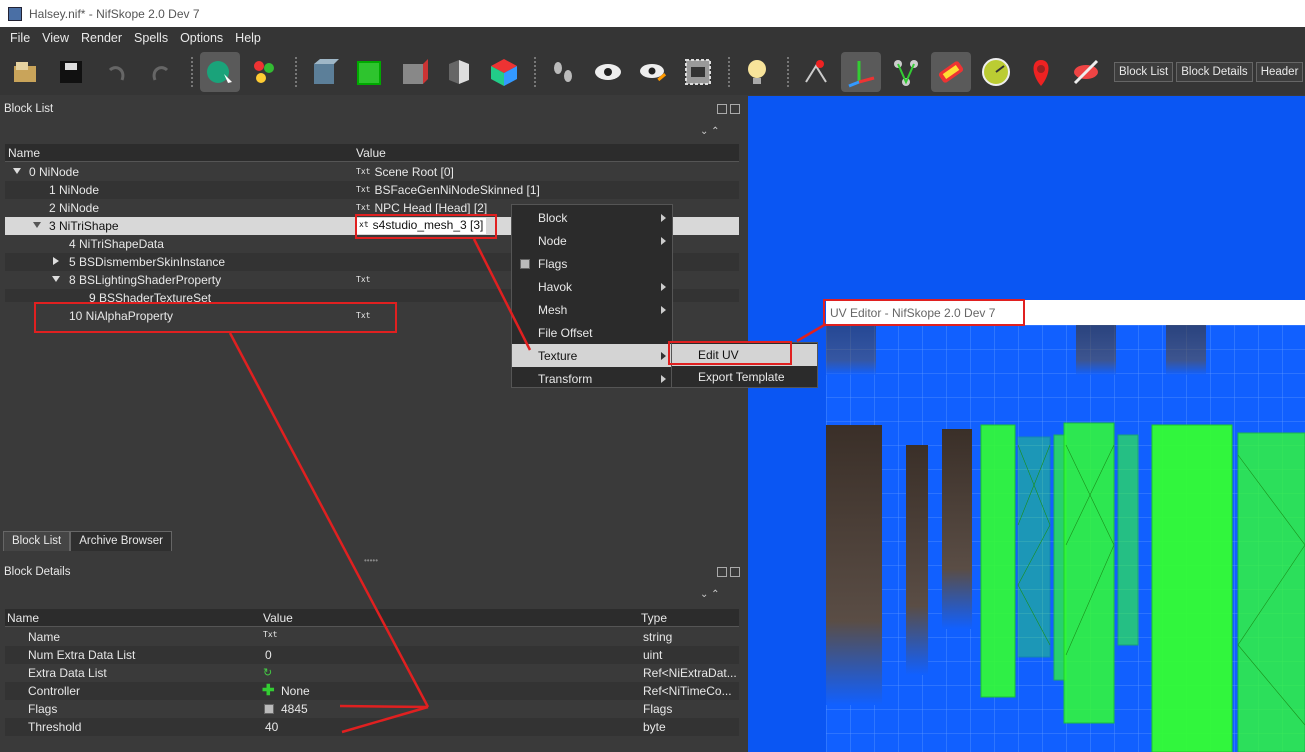 Image resolution: width=1305 pixels, height=752 pixels. Describe the element at coordinates (592, 355) in the screenshot. I see `menu-item-texture: Texture` at that location.